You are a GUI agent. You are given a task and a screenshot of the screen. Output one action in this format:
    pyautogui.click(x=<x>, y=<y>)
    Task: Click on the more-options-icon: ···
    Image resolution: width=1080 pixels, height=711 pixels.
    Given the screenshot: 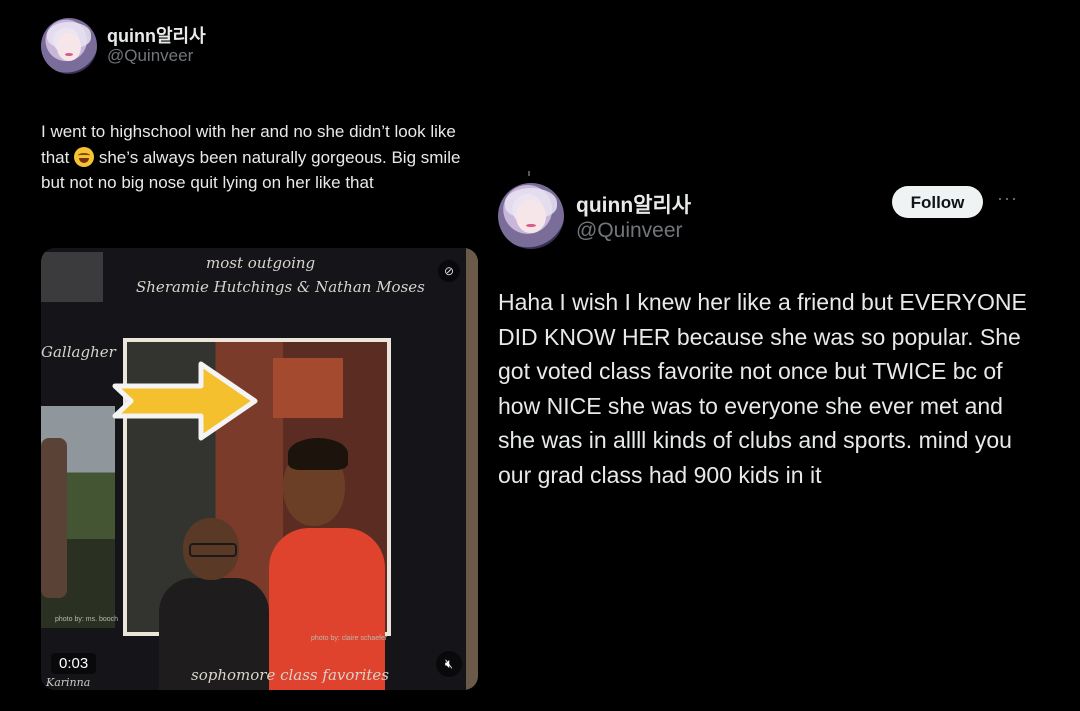 What is the action you would take?
    pyautogui.click(x=1007, y=198)
    